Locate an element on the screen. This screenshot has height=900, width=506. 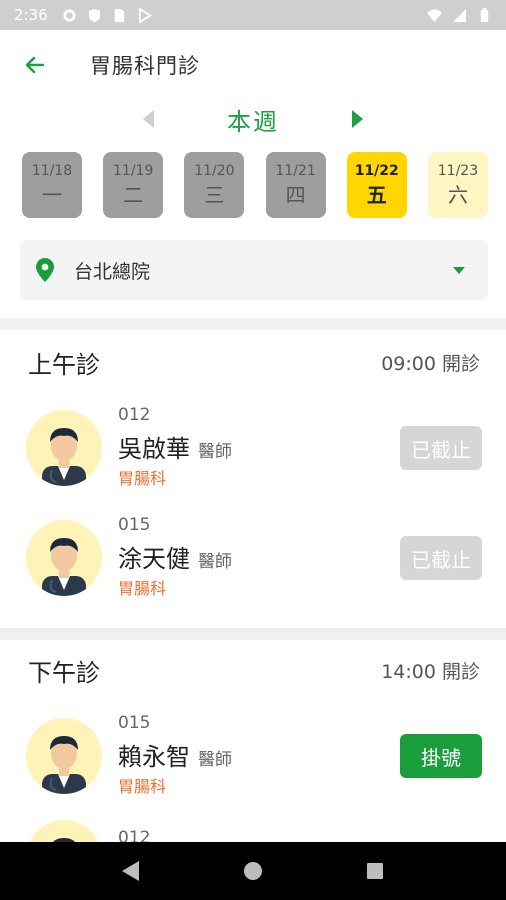
signal-icon is located at coordinates (459, 15).